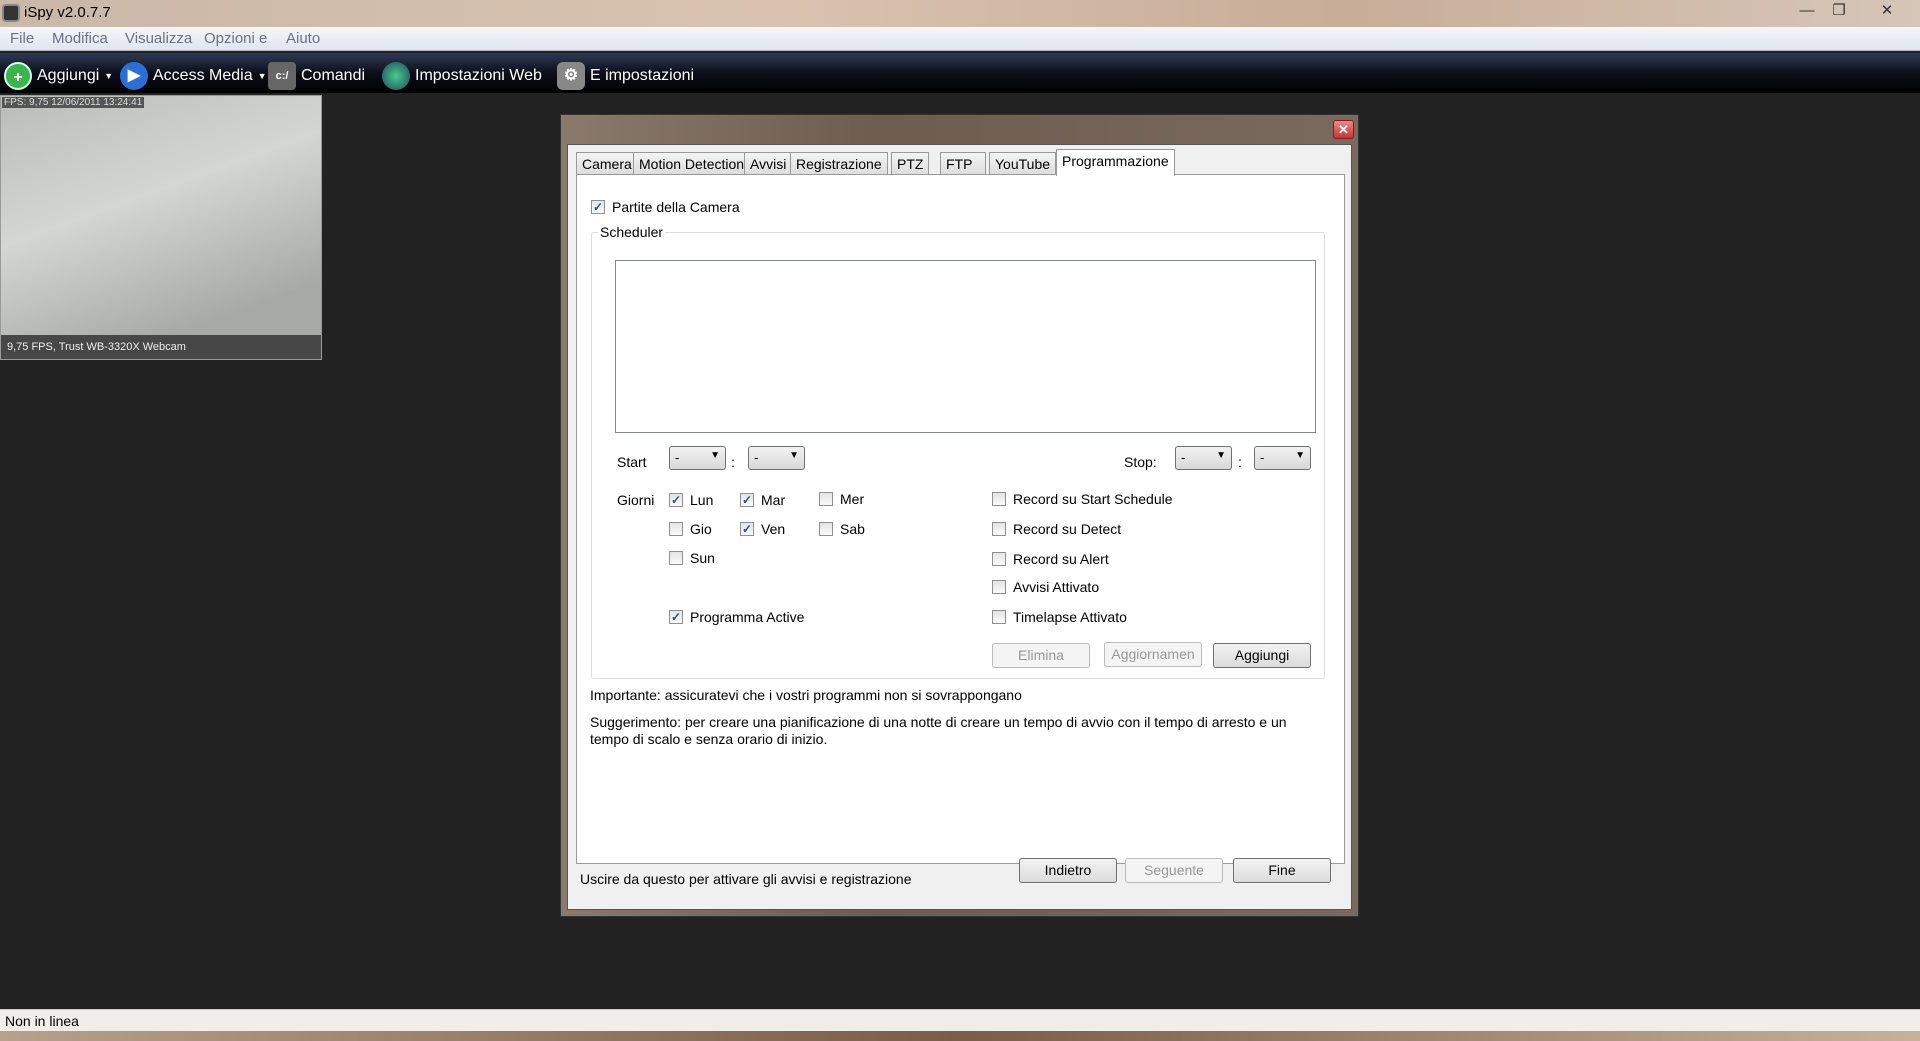 The image size is (1920, 1041). I want to click on checkbox-label: Gio, so click(701, 529).